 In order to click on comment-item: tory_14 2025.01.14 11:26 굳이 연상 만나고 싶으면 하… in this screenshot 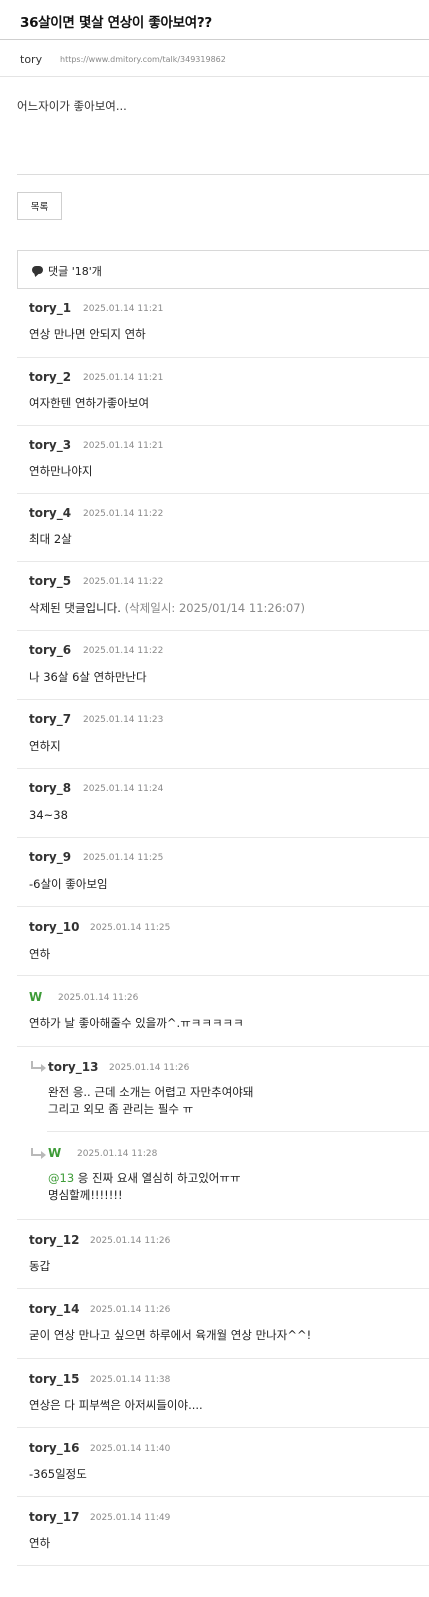, I will do `click(223, 1324)`.